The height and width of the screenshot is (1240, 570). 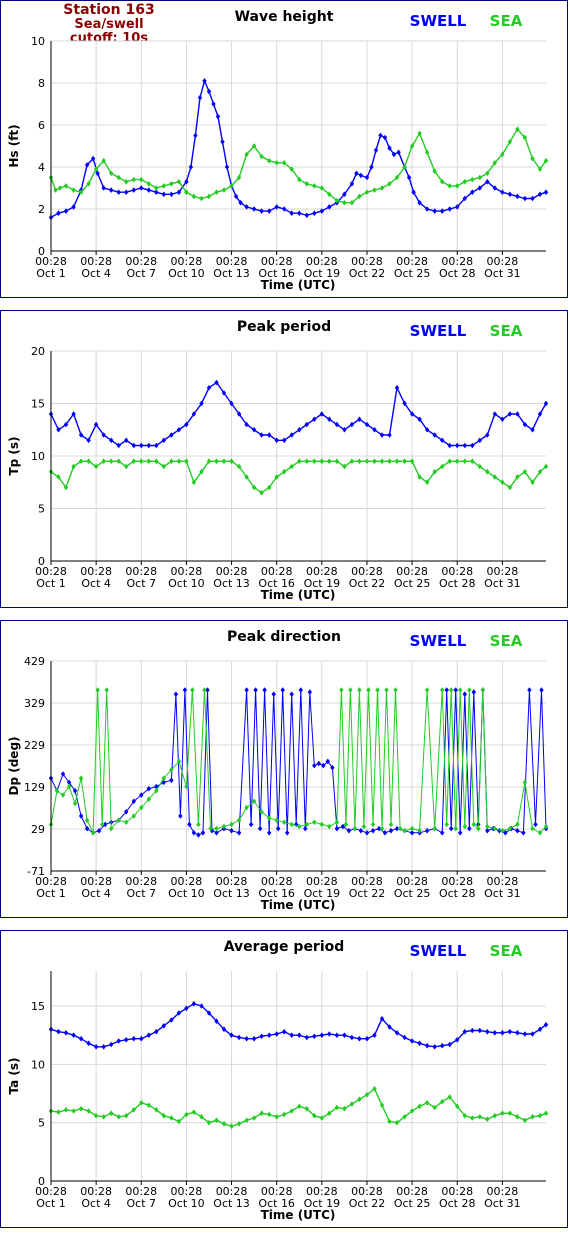 What do you see at coordinates (41, 167) in the screenshot?
I see `y-tick-label: 4` at bounding box center [41, 167].